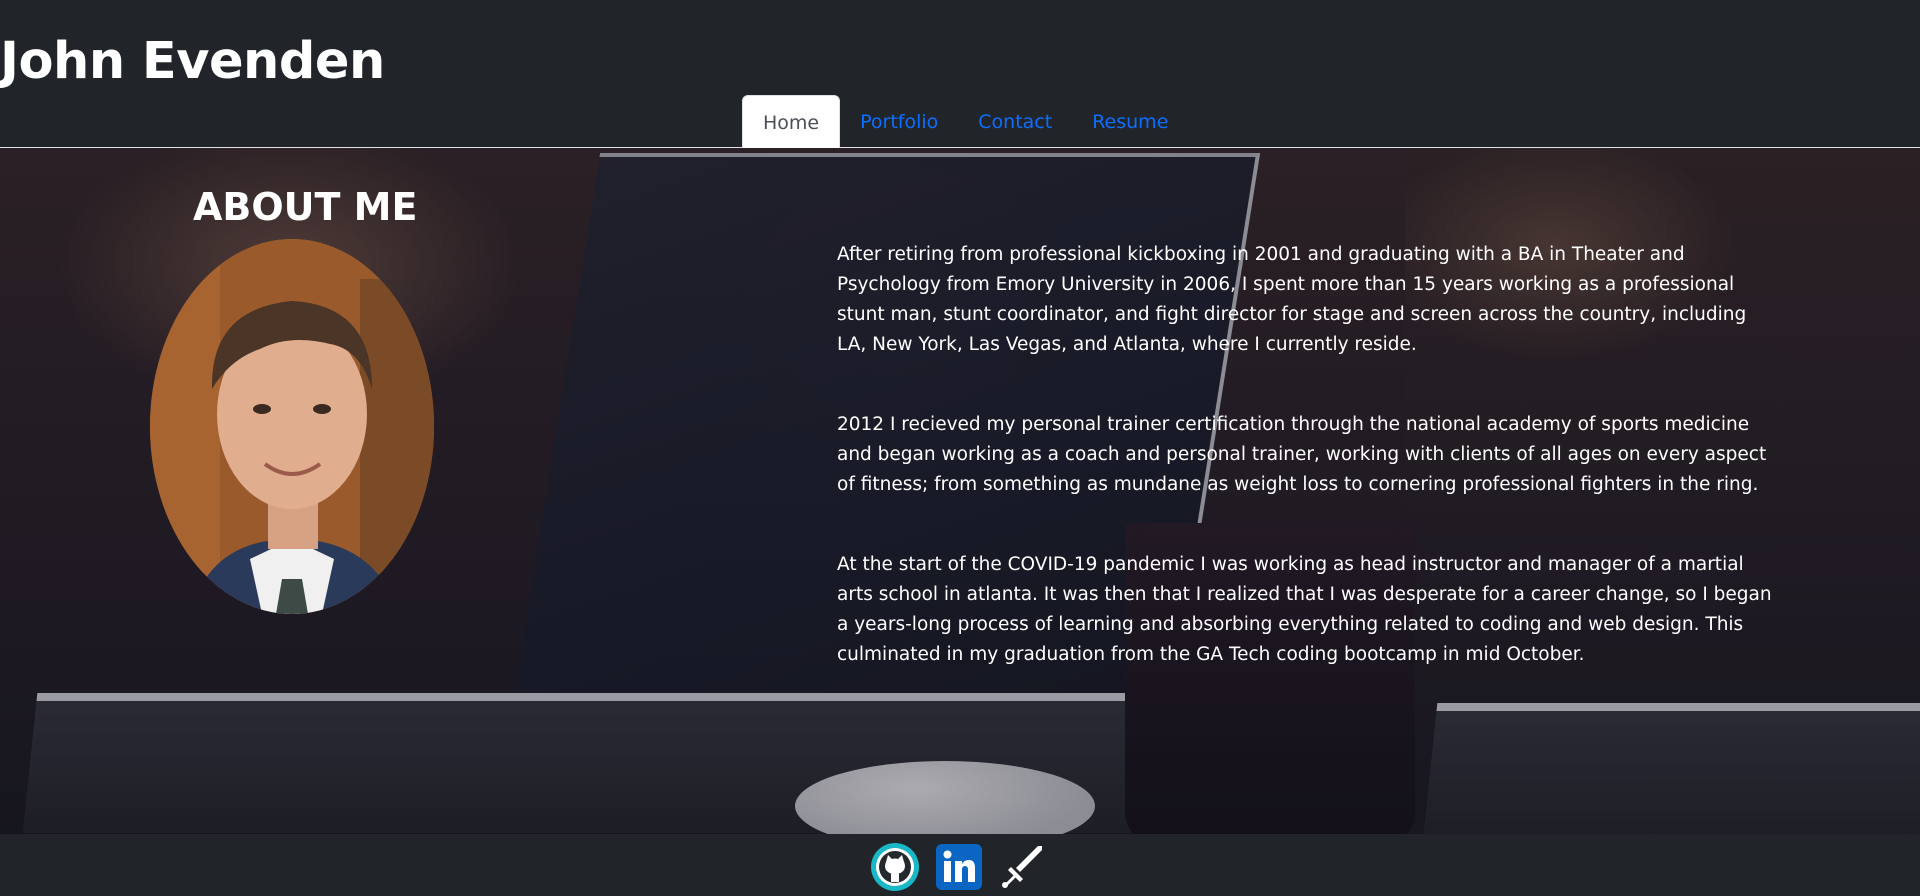  I want to click on about-heading: ABOUT ME, so click(305, 207).